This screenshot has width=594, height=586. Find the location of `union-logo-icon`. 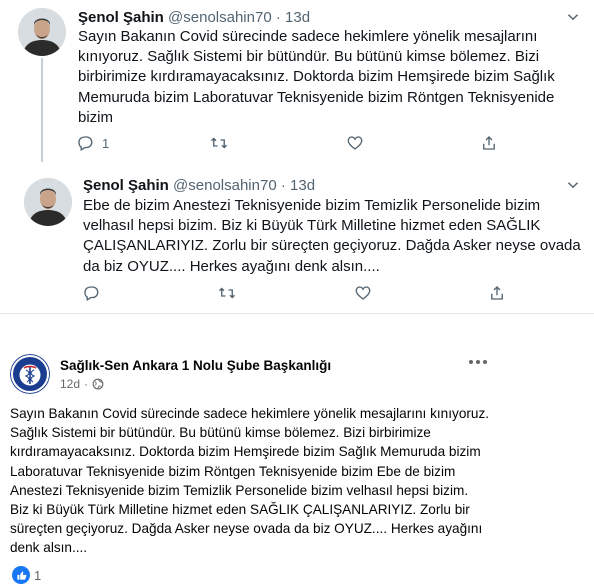

union-logo-icon is located at coordinates (30, 374).